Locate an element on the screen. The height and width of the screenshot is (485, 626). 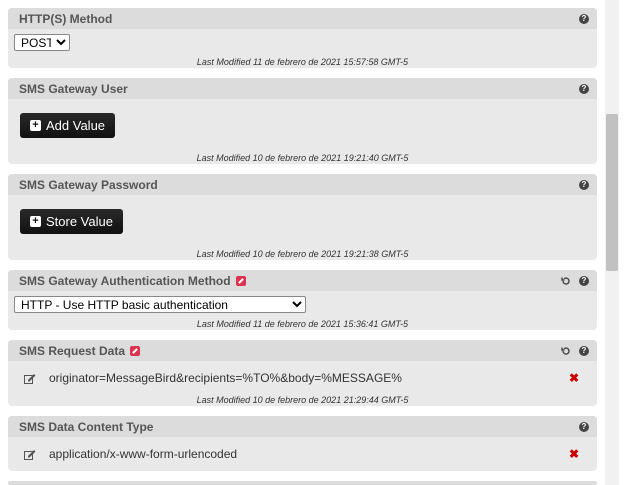
panel-title: SMS Gateway User is located at coordinates (73, 88).